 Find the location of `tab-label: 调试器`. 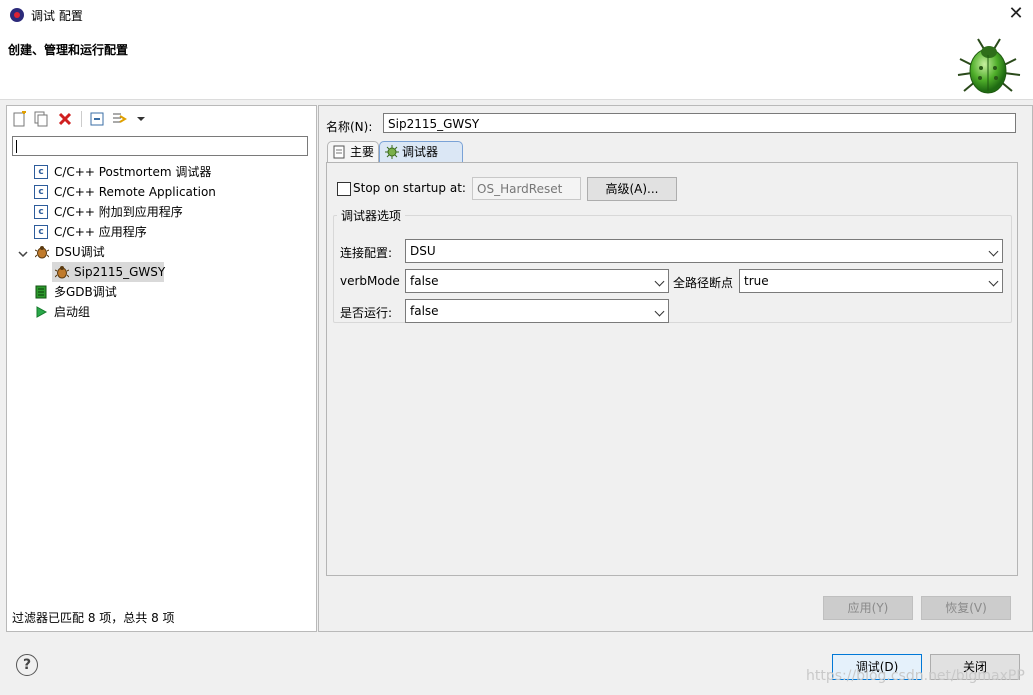

tab-label: 调试器 is located at coordinates (420, 152).